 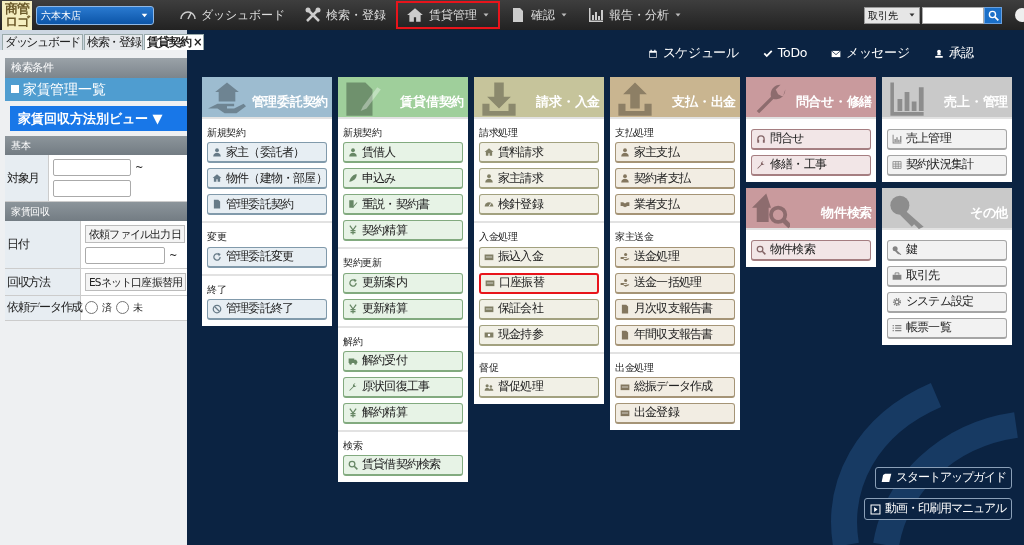 I want to click on menu-button: 年間収支報告書, so click(x=675, y=335).